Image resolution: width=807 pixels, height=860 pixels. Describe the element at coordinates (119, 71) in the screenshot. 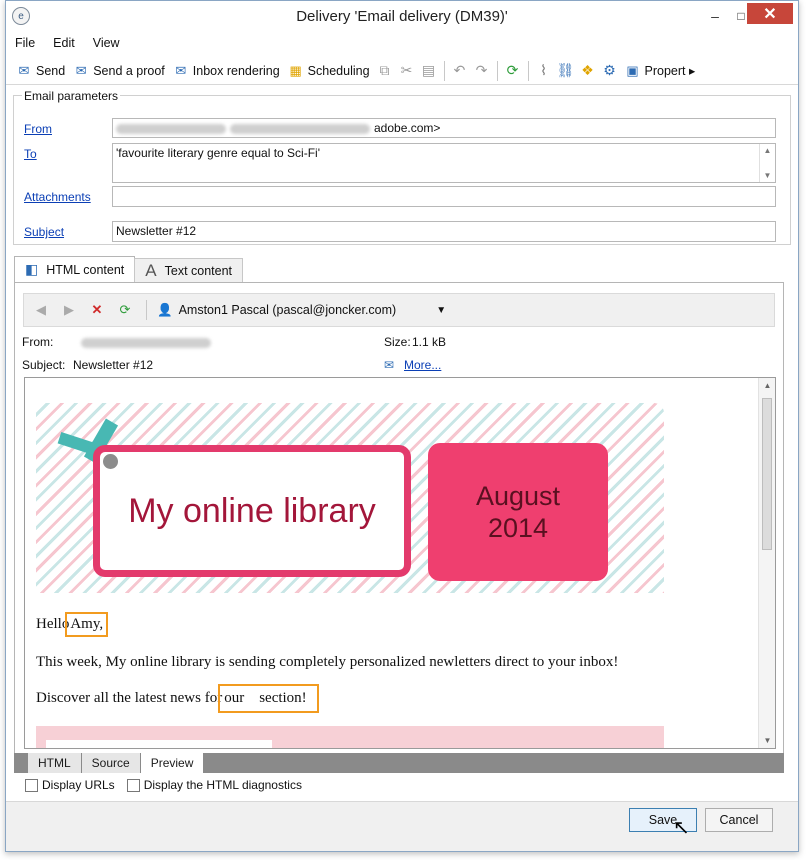

I see `send-proof-button: ✉ Send a proof` at that location.